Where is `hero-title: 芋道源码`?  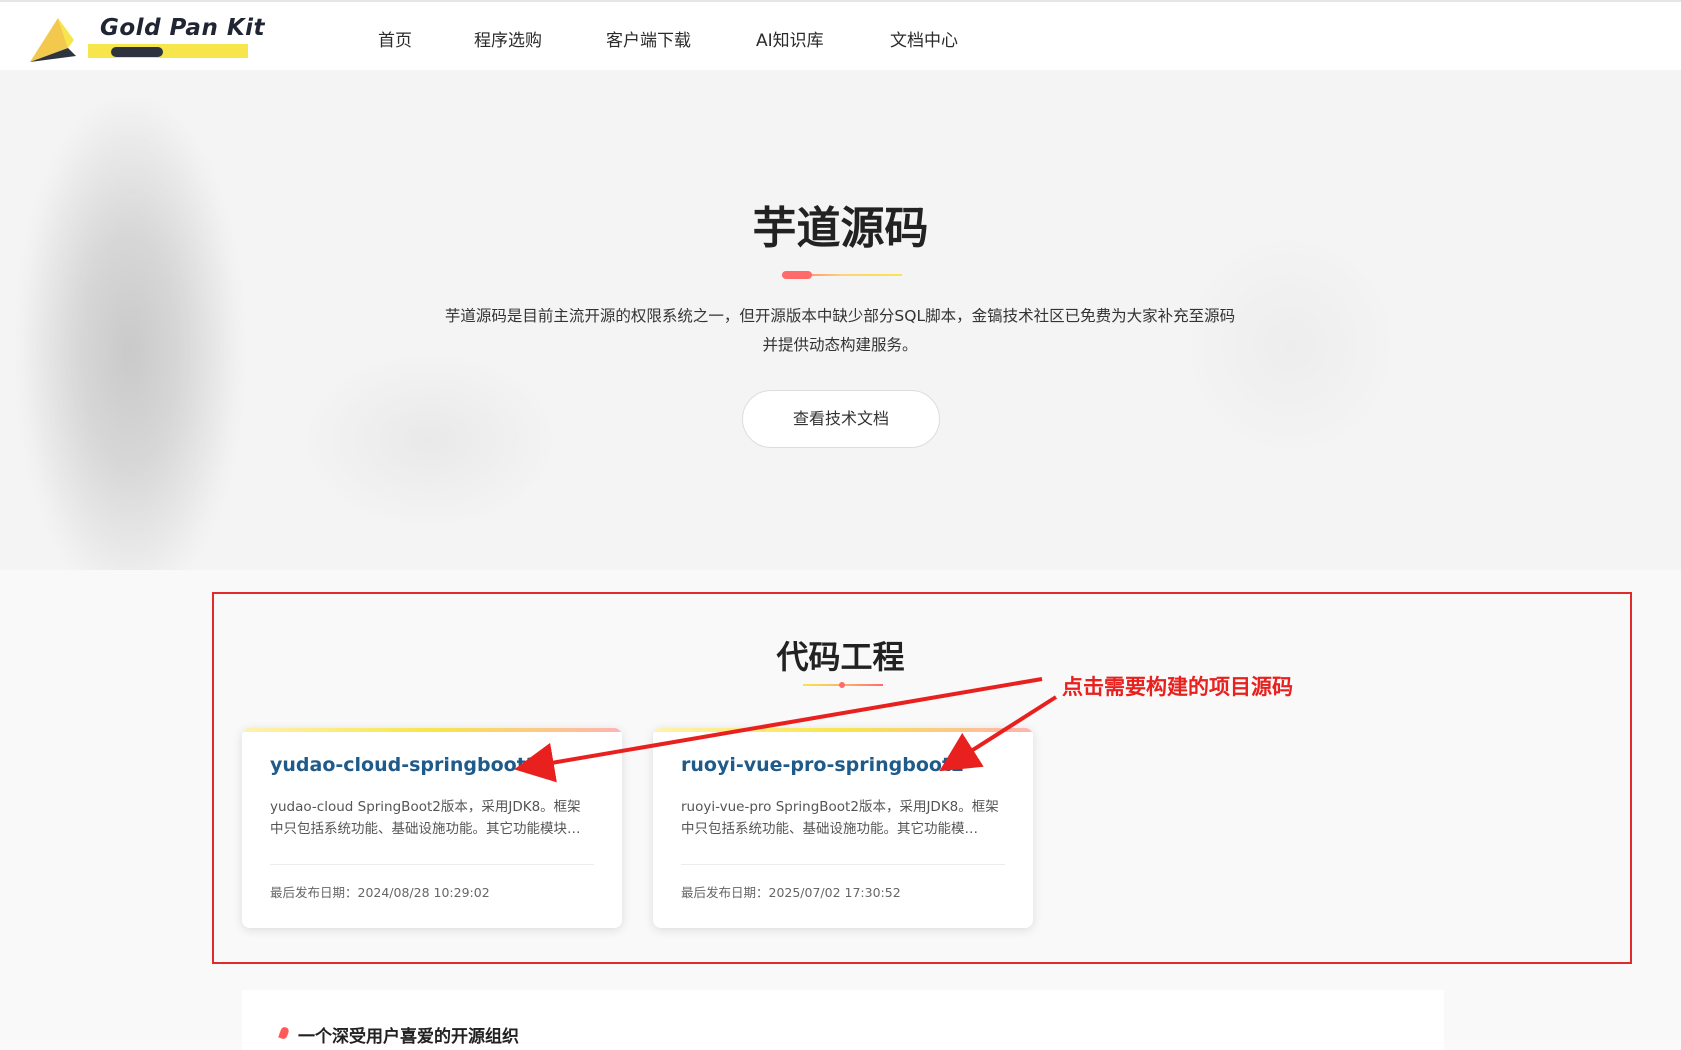 hero-title: 芋道源码 is located at coordinates (840, 228).